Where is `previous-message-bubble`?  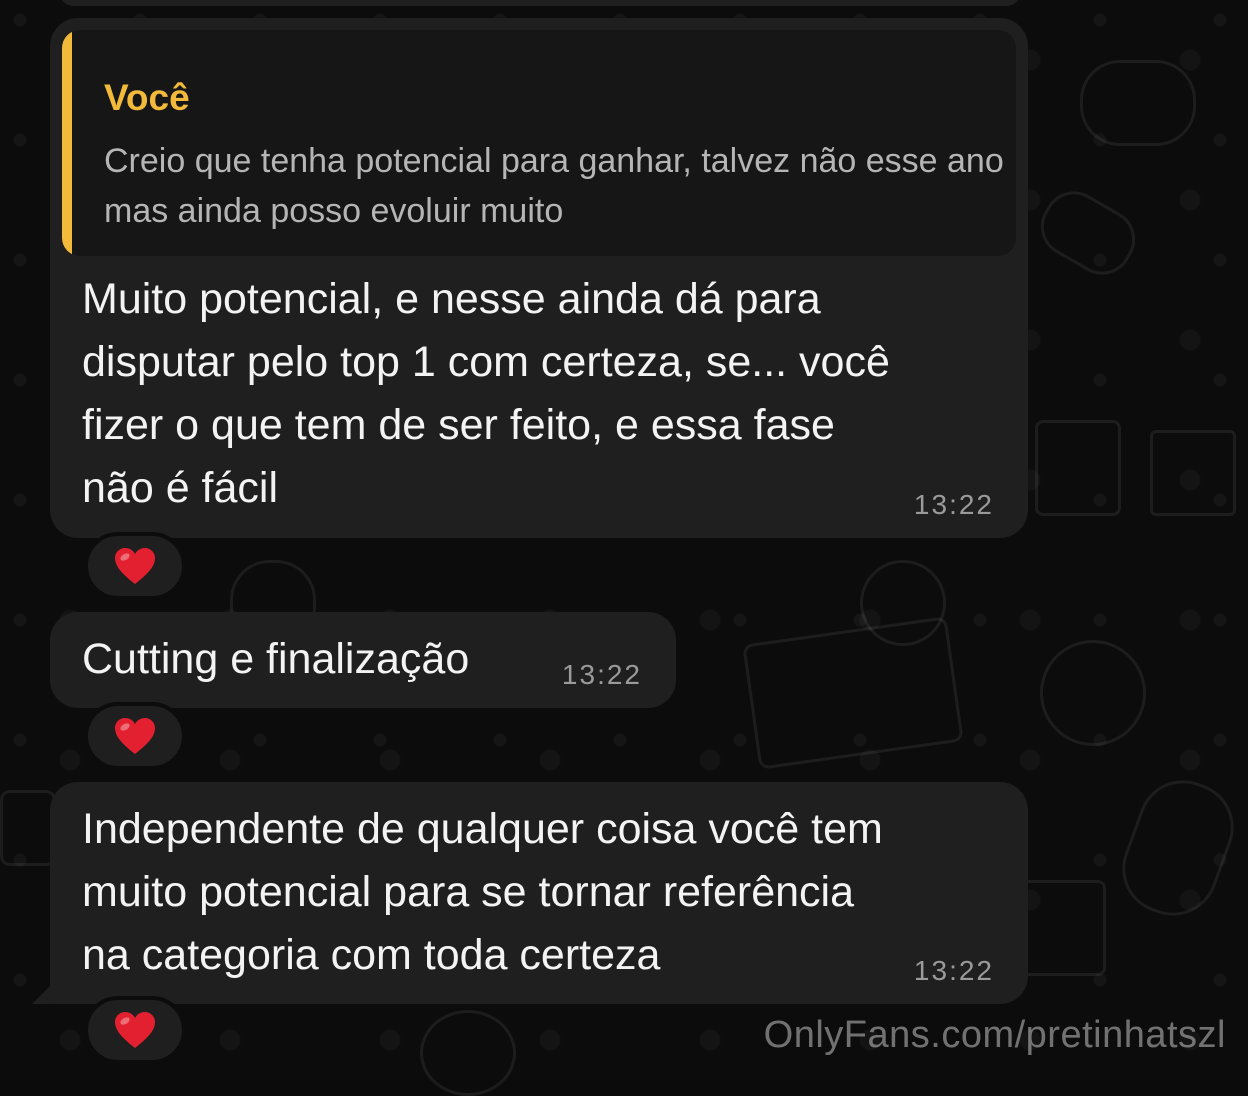
previous-message-bubble is located at coordinates (540, 3).